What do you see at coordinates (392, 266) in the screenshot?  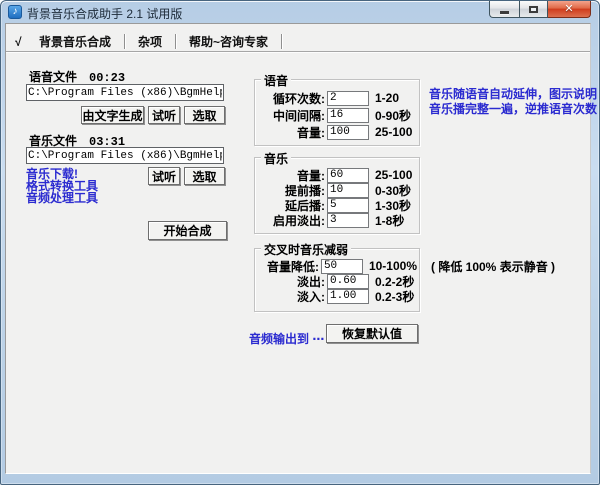 I see `volume-reduce-range: 10-100%` at bounding box center [392, 266].